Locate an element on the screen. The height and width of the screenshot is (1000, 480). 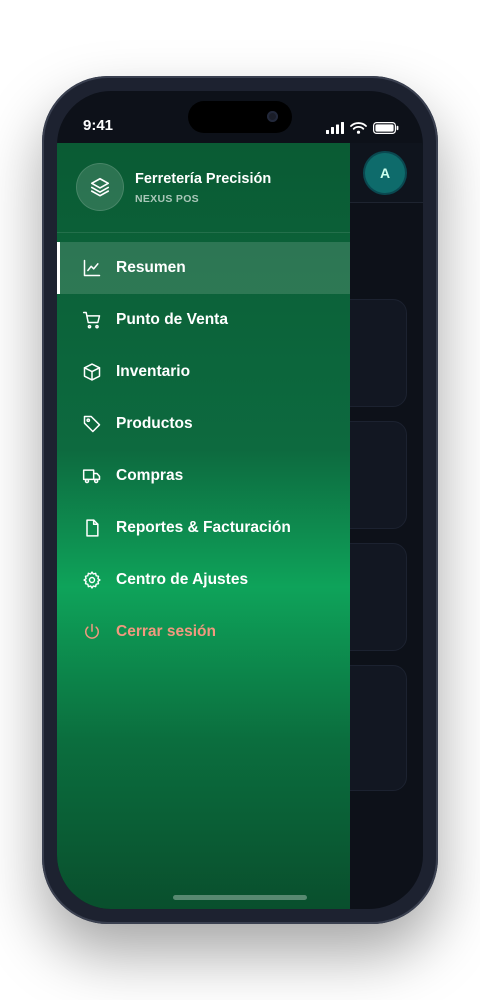
nav-item-productos: Productos is located at coordinates (203, 424).